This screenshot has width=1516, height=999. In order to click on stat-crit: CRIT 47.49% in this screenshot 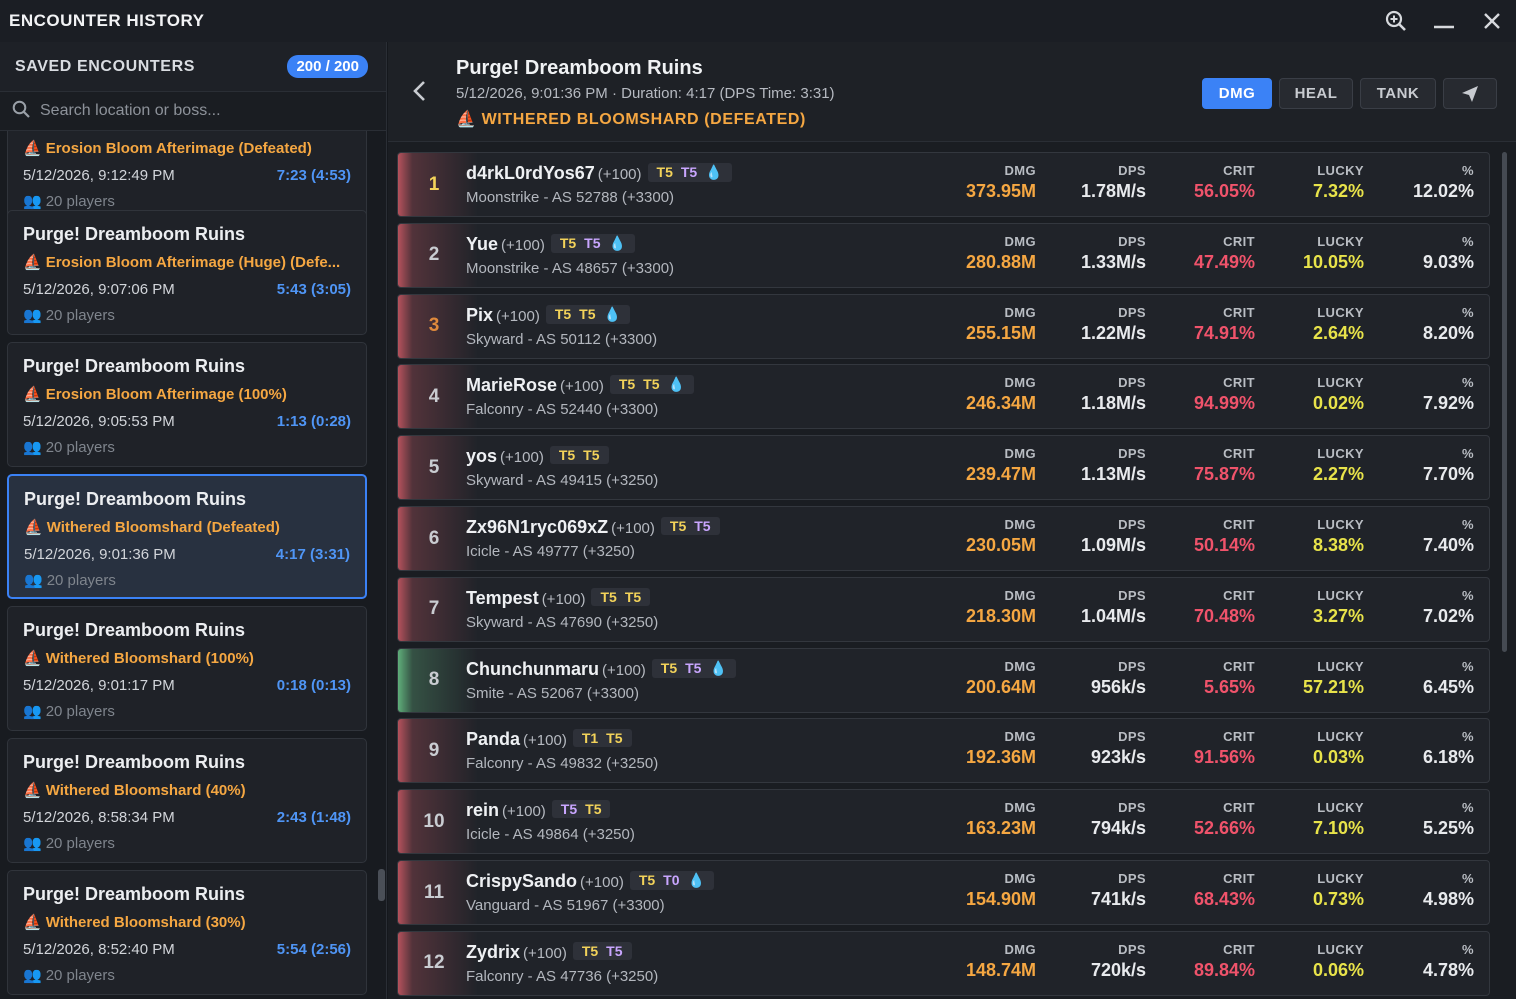, I will do `click(1224, 252)`.